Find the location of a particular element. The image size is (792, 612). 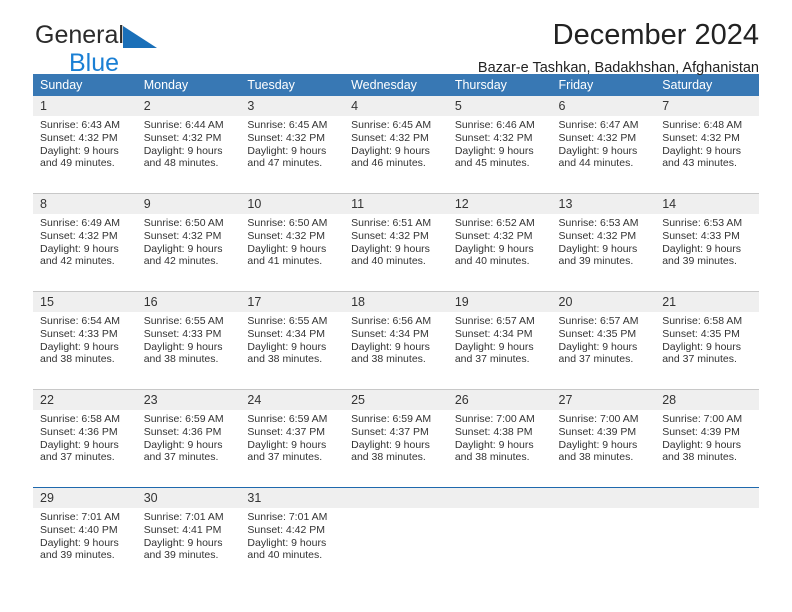

day-number: 10 is located at coordinates (292, 204).